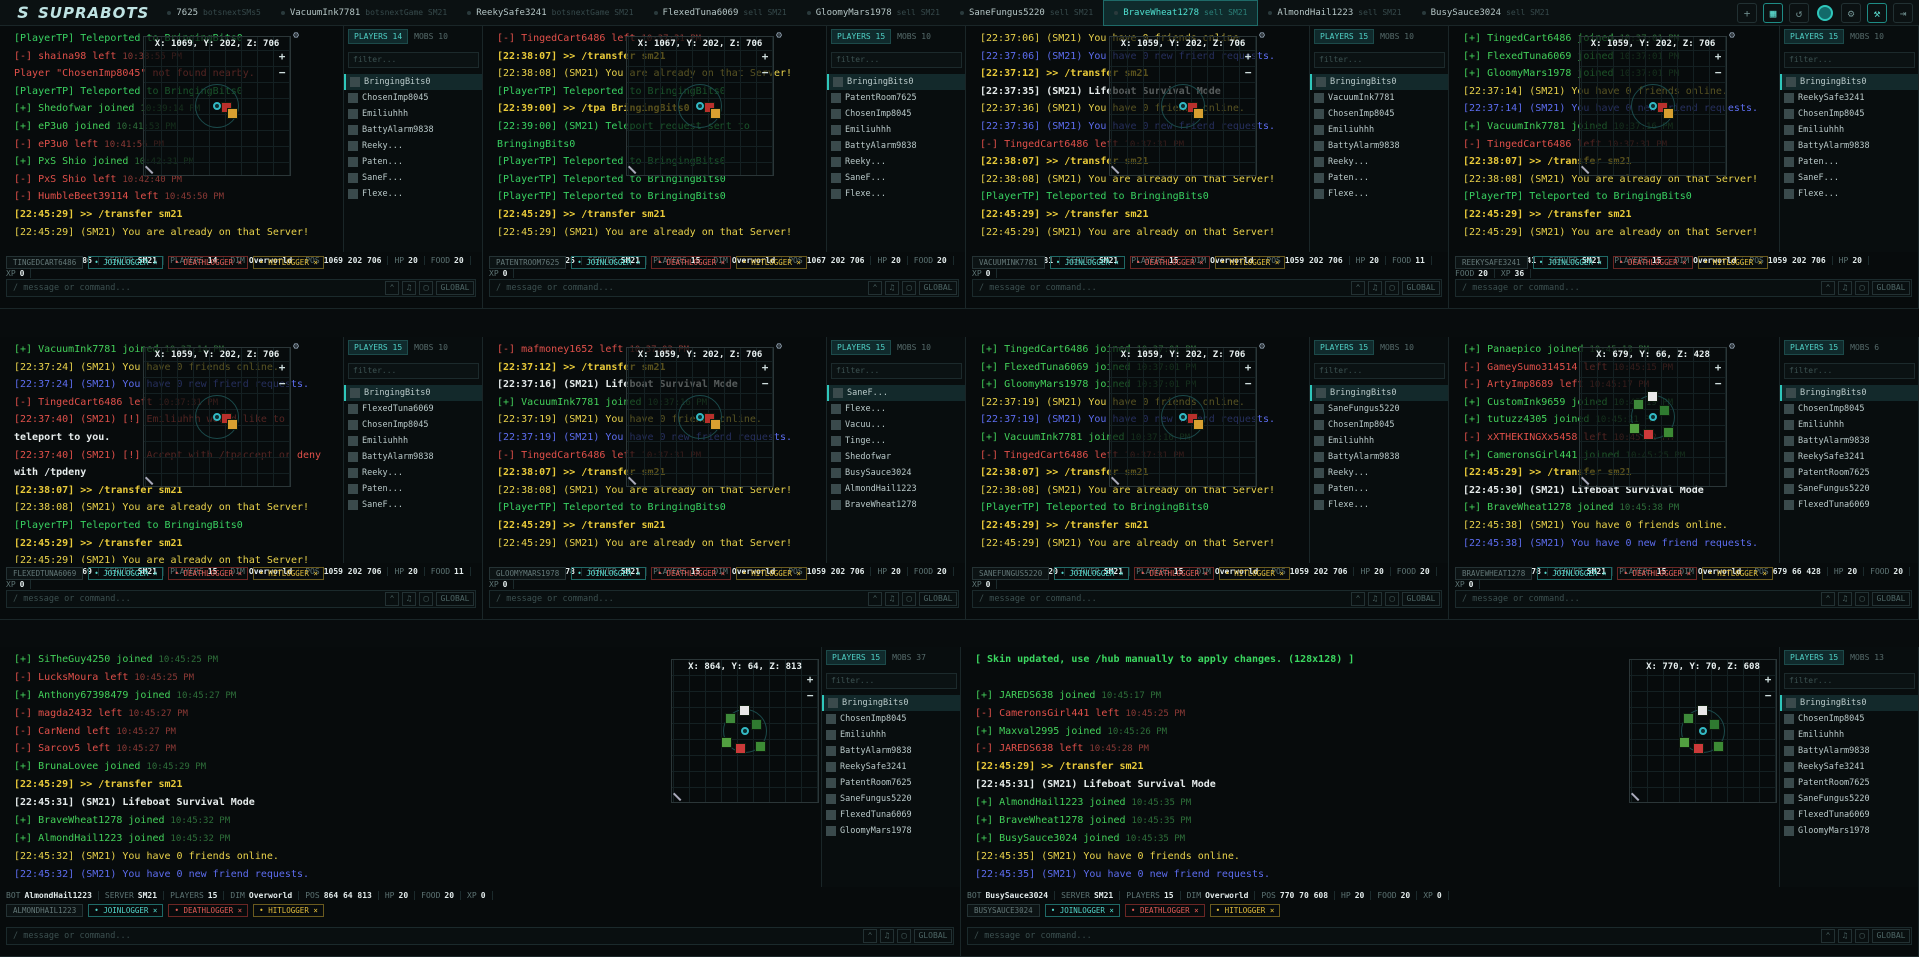  What do you see at coordinates (896, 505) in the screenshot?
I see `player-list-item: BraveWheat1278` at bounding box center [896, 505].